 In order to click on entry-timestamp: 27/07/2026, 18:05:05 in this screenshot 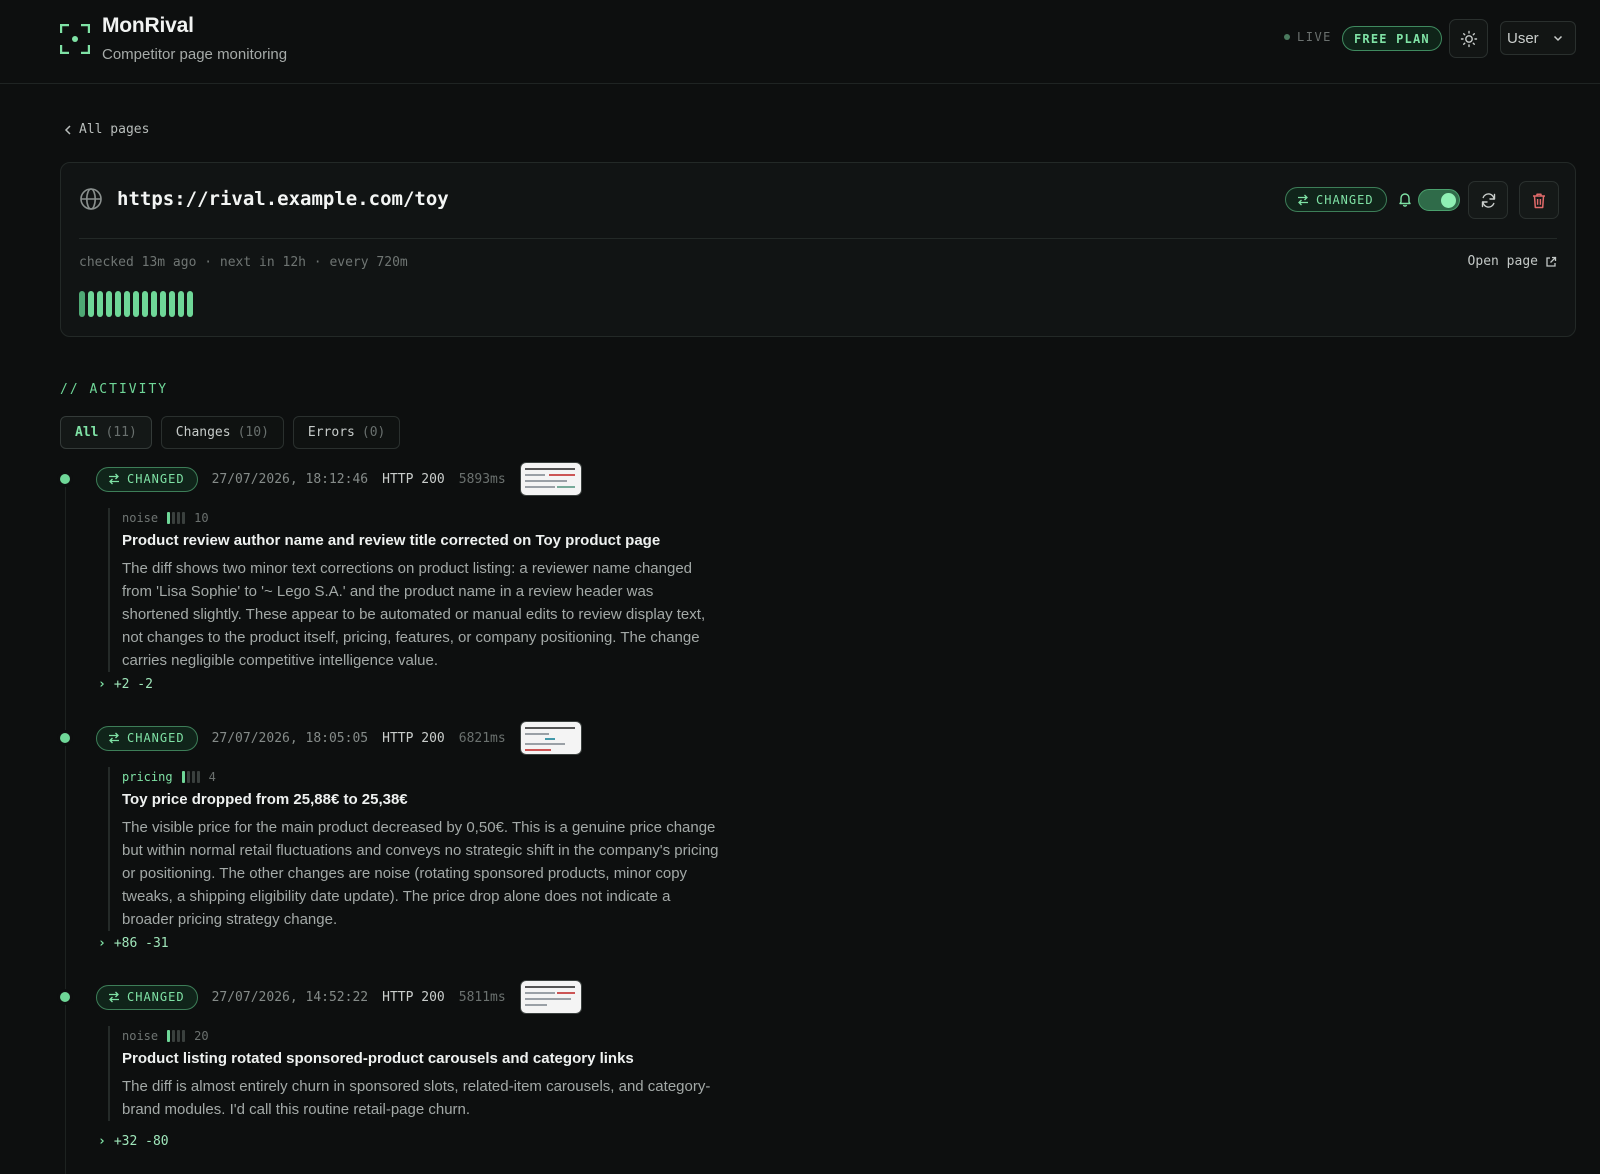, I will do `click(290, 738)`.